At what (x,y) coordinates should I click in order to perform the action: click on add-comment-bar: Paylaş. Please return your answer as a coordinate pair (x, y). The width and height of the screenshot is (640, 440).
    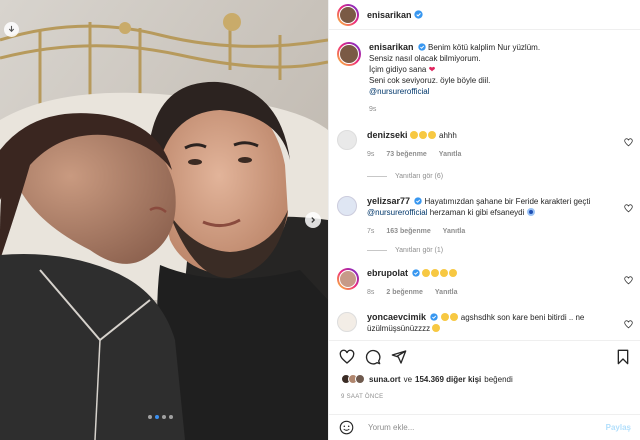
    Looking at the image, I should click on (484, 427).